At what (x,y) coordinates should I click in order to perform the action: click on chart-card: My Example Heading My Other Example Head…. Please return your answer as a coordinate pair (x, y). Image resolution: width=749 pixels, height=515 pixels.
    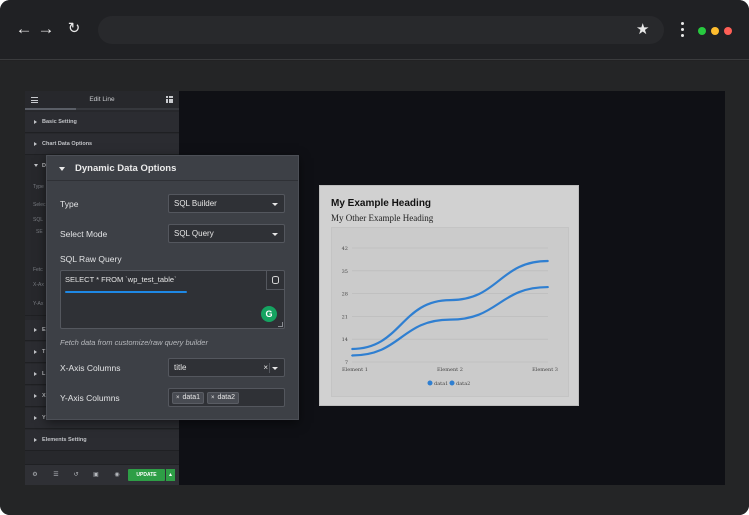
    Looking at the image, I should click on (449, 295).